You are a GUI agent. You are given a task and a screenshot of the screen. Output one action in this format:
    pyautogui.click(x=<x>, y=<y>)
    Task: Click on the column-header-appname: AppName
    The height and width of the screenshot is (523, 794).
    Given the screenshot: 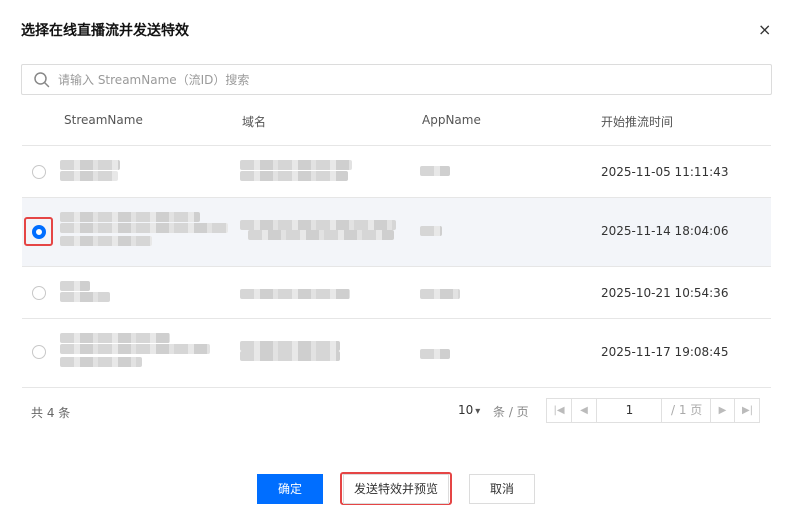 What is the action you would take?
    pyautogui.click(x=451, y=120)
    